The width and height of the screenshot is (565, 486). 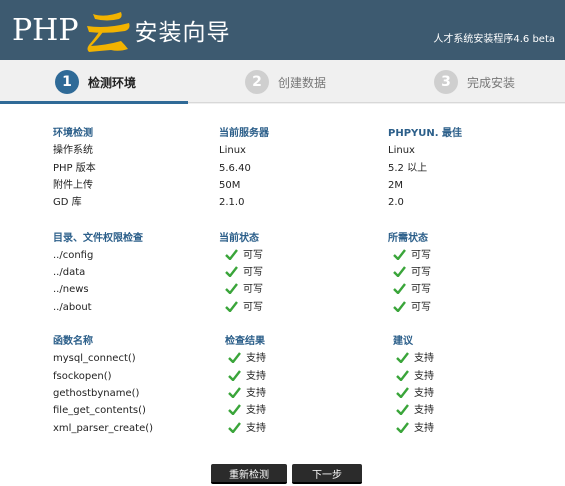 What do you see at coordinates (282, 185) in the screenshot?
I see `table-row: 附件上传 50M 2M` at bounding box center [282, 185].